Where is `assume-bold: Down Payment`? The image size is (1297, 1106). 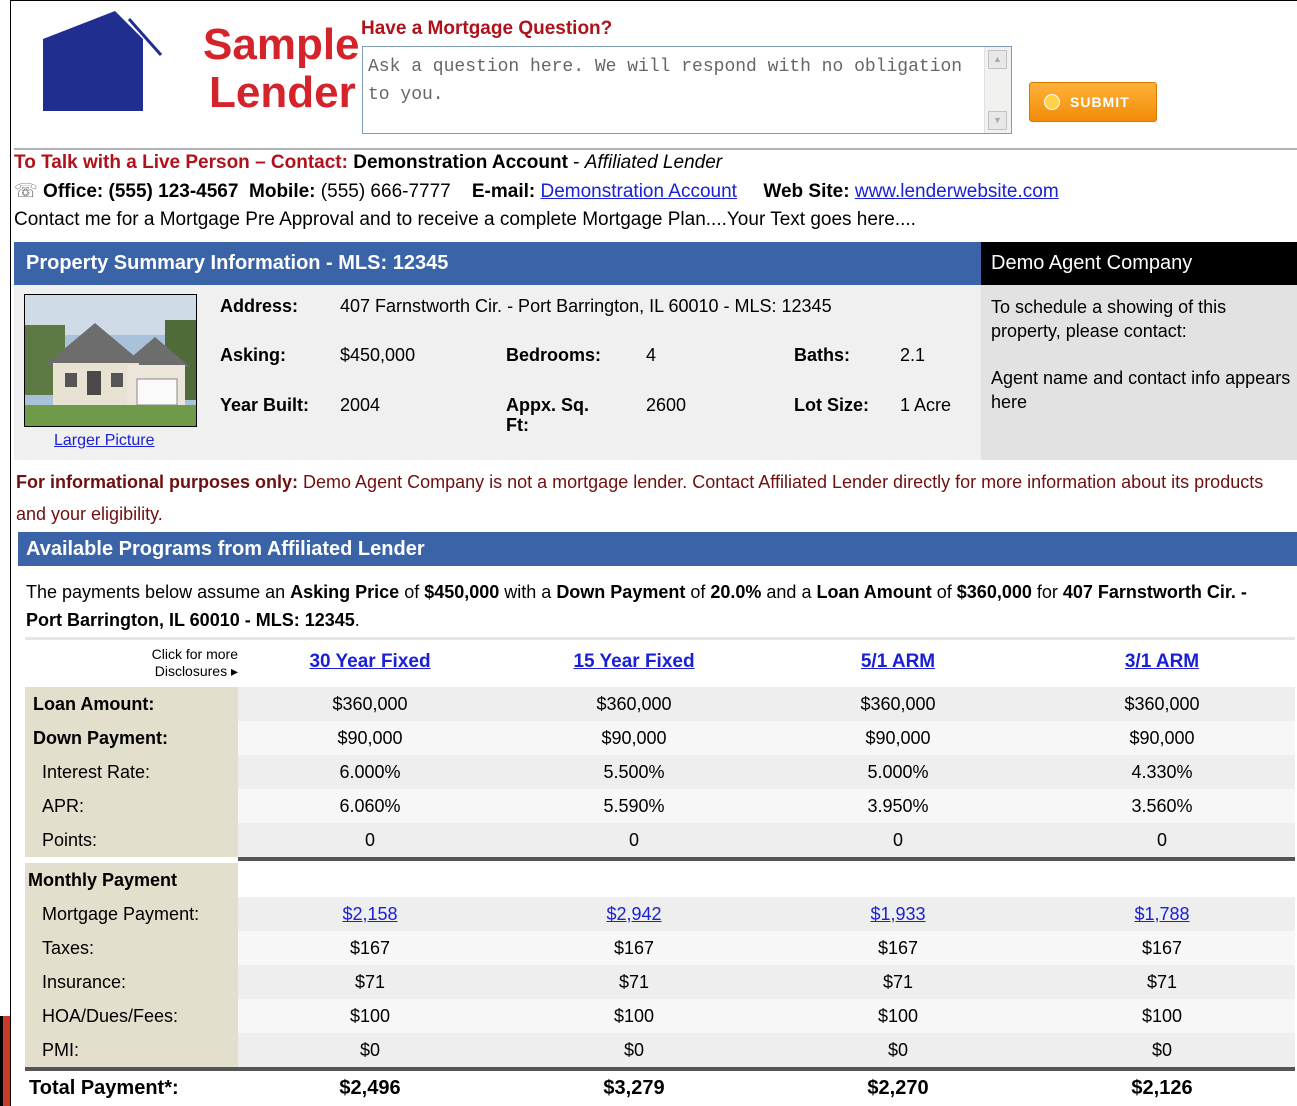 assume-bold: Down Payment is located at coordinates (621, 592).